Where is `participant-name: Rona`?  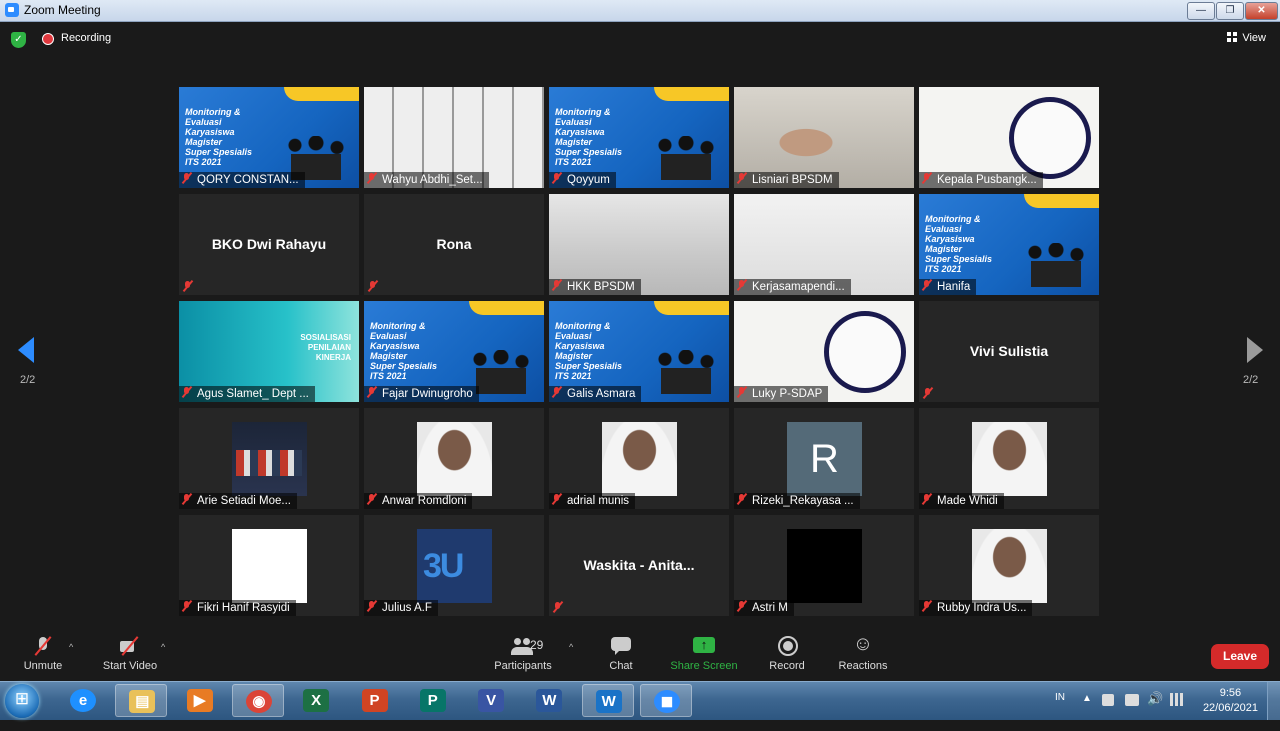
participant-name: Rona is located at coordinates (454, 244).